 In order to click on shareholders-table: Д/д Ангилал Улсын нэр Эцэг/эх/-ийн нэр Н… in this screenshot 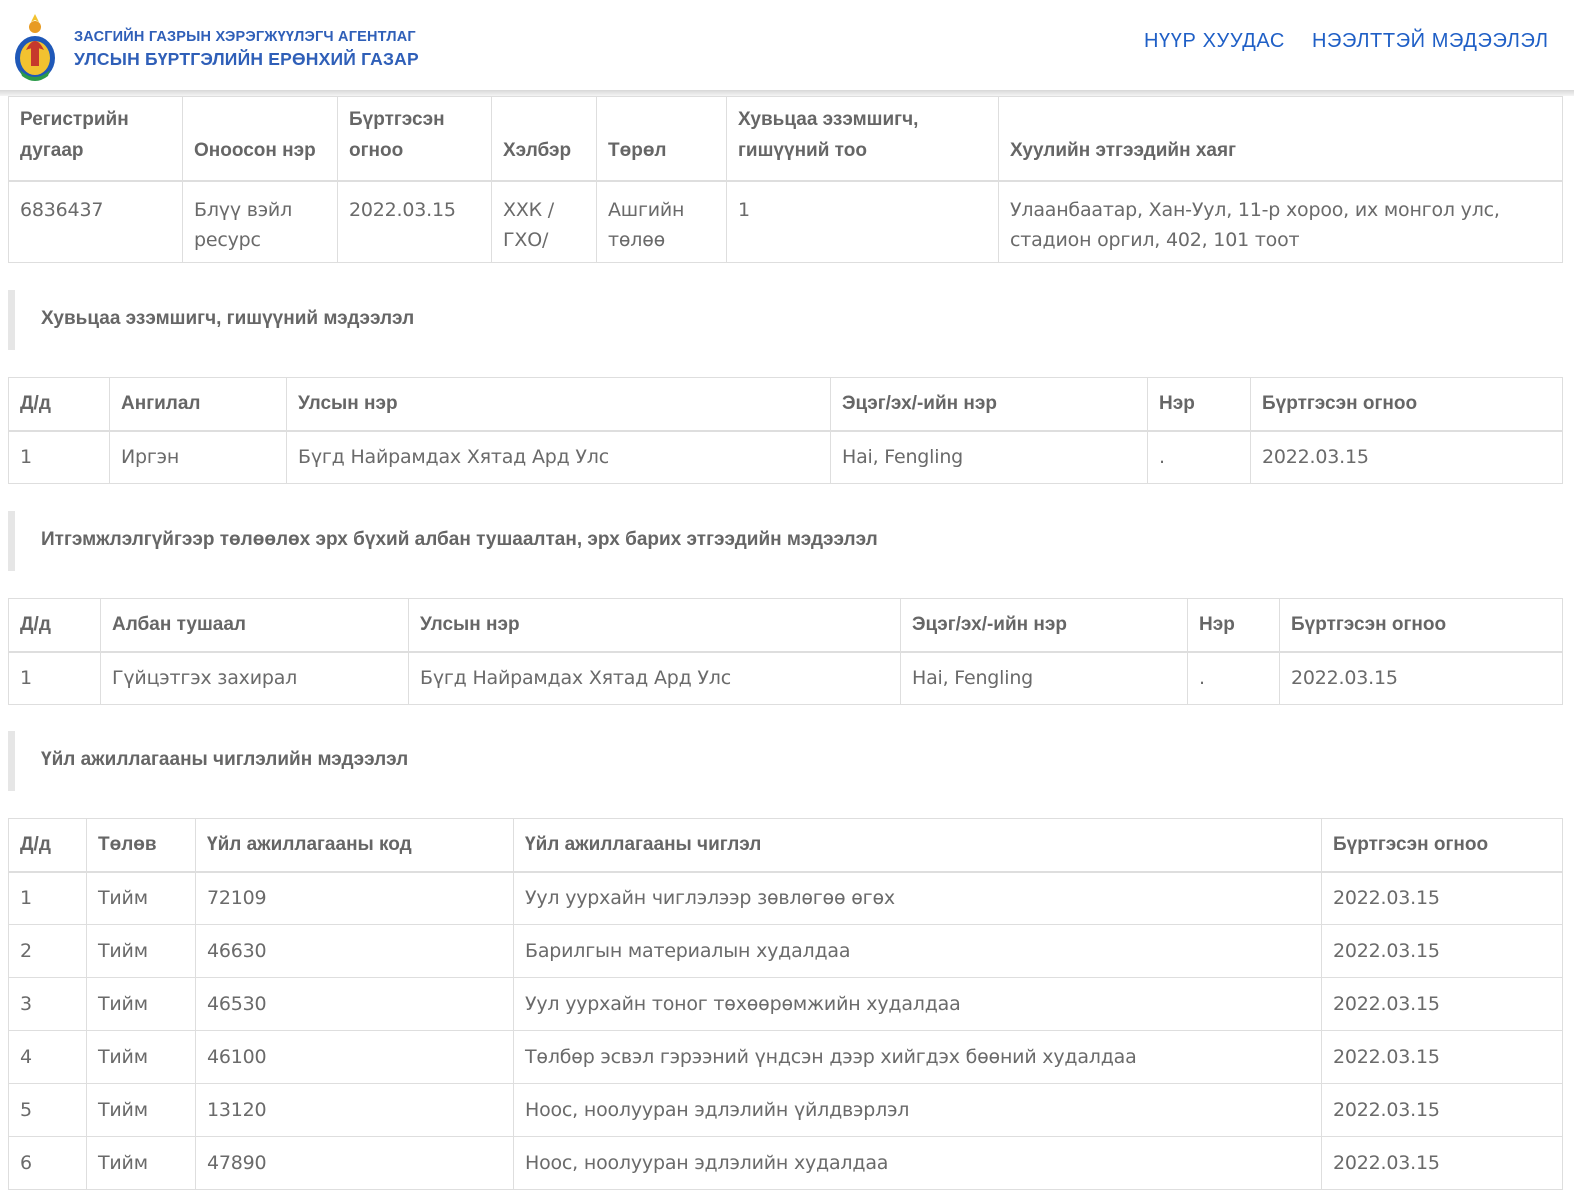, I will do `click(785, 430)`.